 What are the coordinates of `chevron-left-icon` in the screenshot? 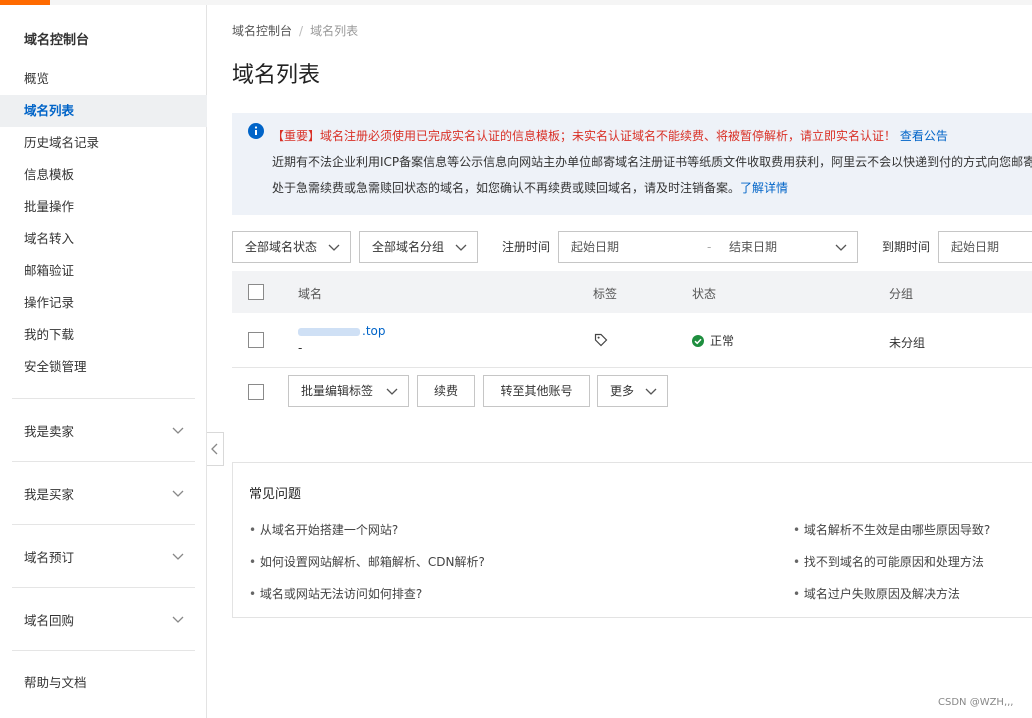 It's located at (214, 449).